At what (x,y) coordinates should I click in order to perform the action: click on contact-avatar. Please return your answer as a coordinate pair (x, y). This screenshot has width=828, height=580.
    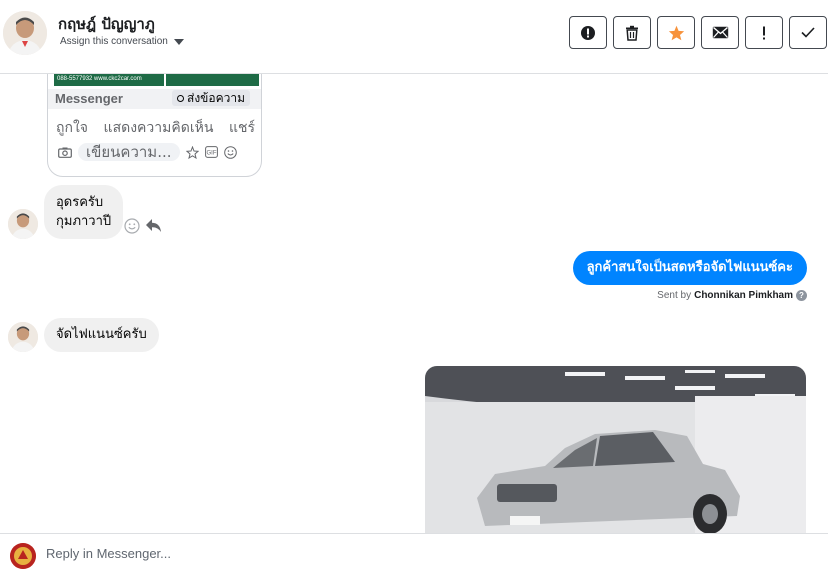
    Looking at the image, I should click on (25, 33).